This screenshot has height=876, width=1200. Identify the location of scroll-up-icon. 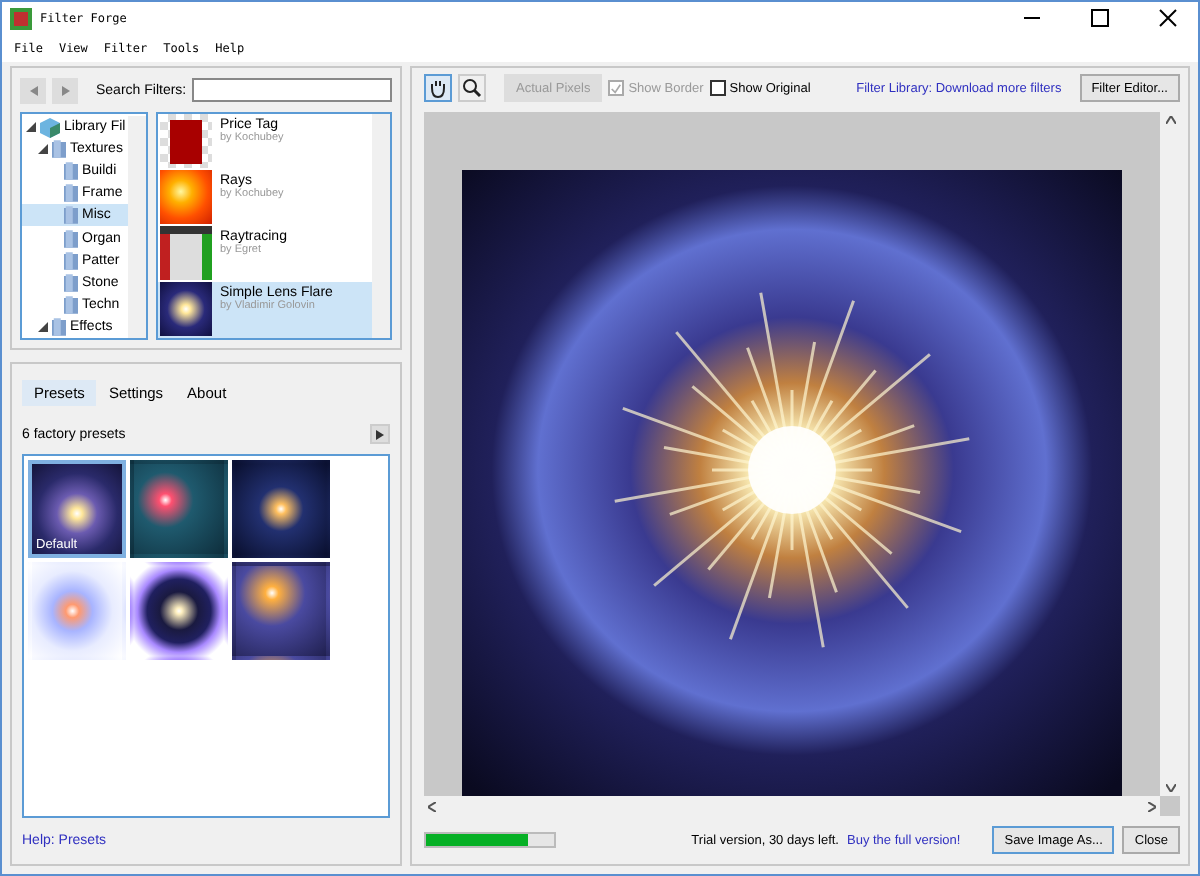
(1170, 120).